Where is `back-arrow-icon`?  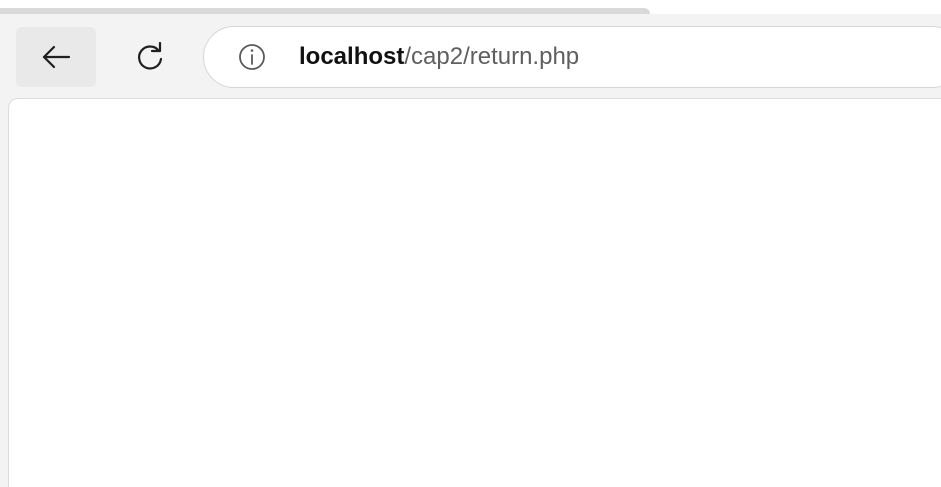
back-arrow-icon is located at coordinates (56, 57).